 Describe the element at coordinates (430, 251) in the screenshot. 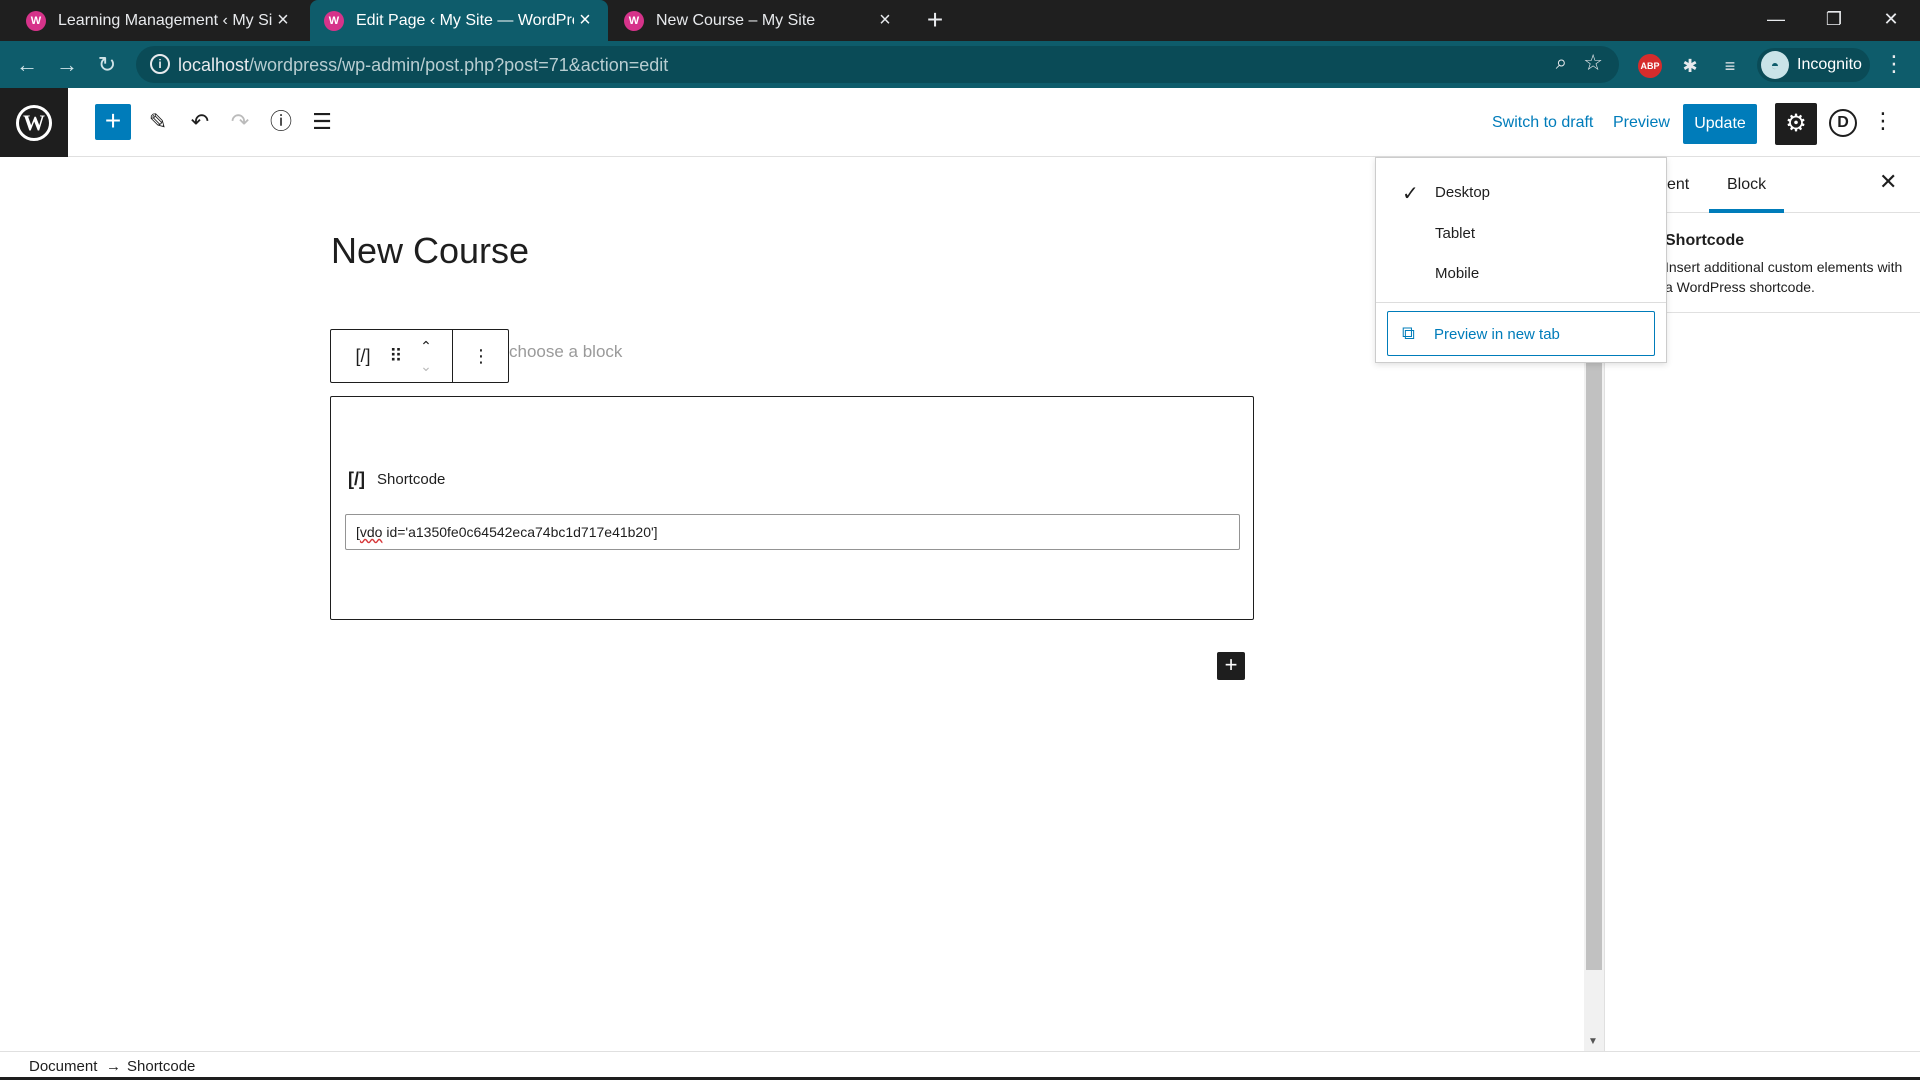

I see `page-title: New Course` at that location.